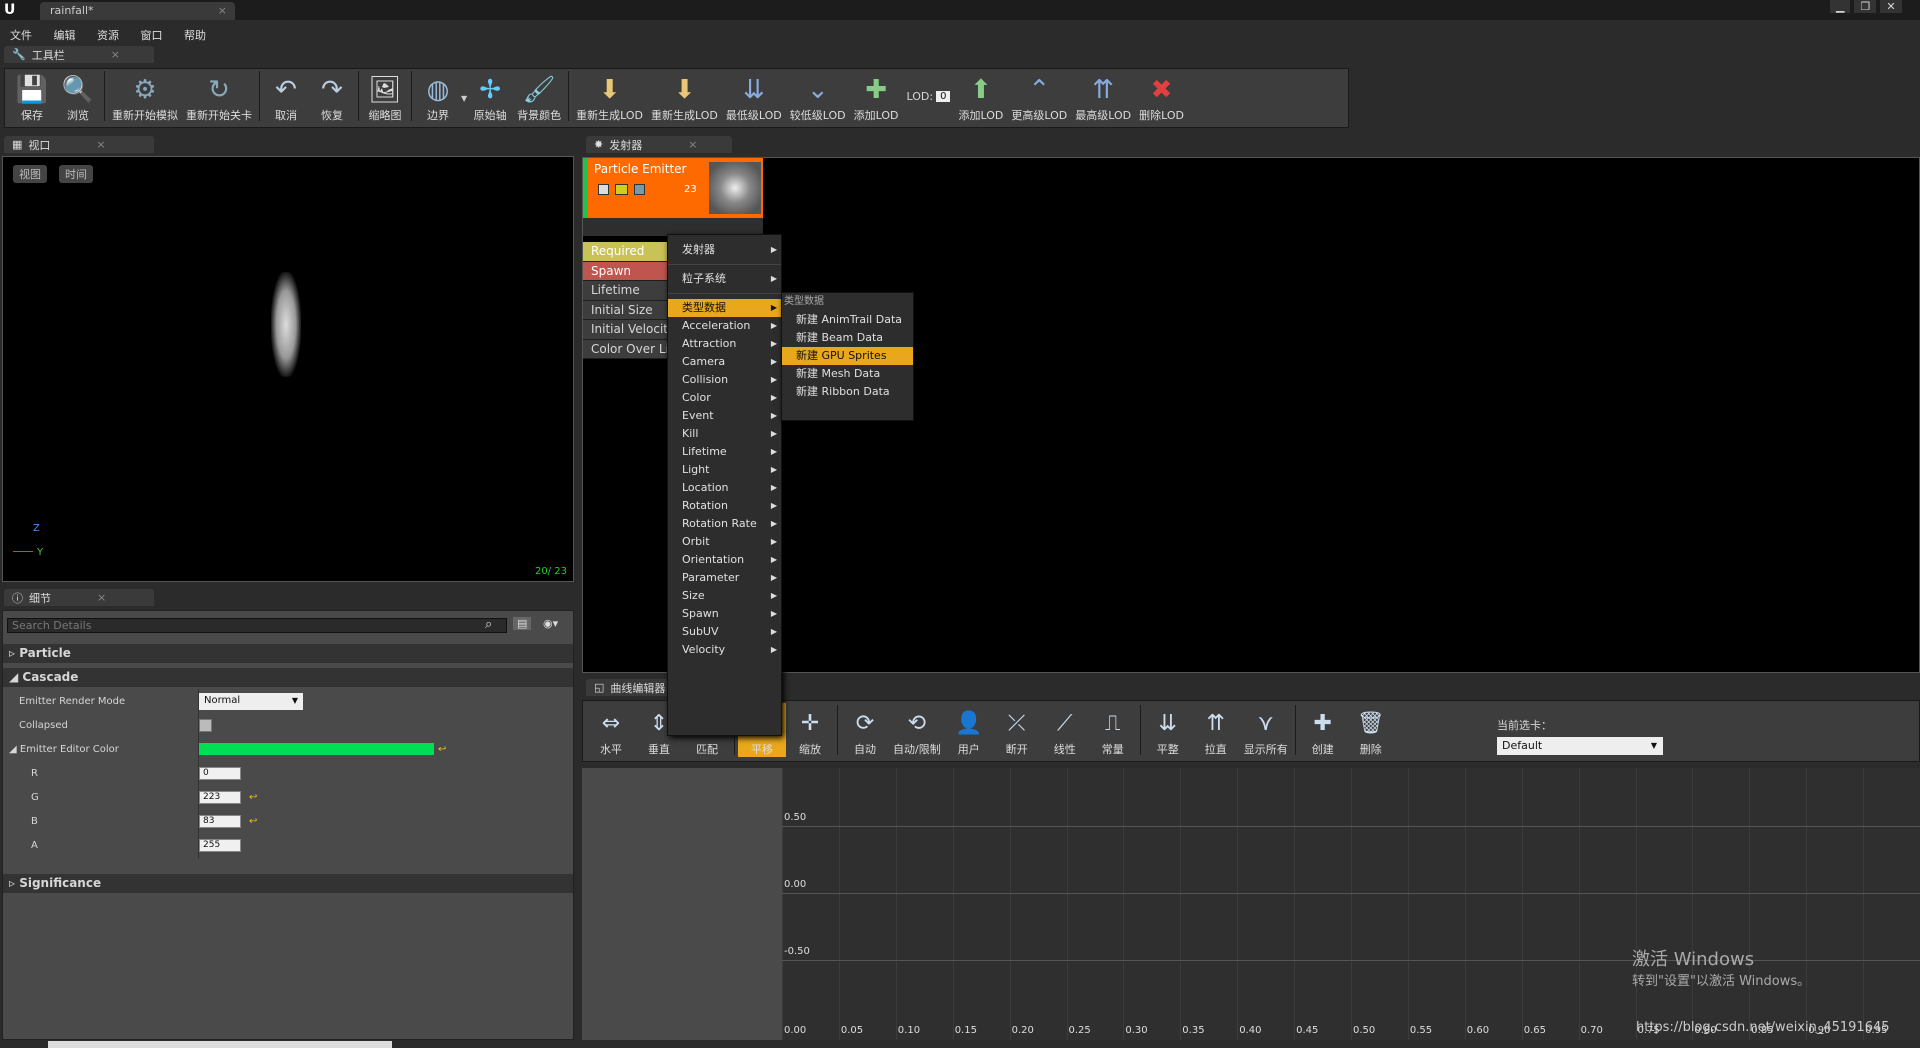  Describe the element at coordinates (251, 701) in the screenshot. I see `render-mode-select: Normal ▼` at that location.